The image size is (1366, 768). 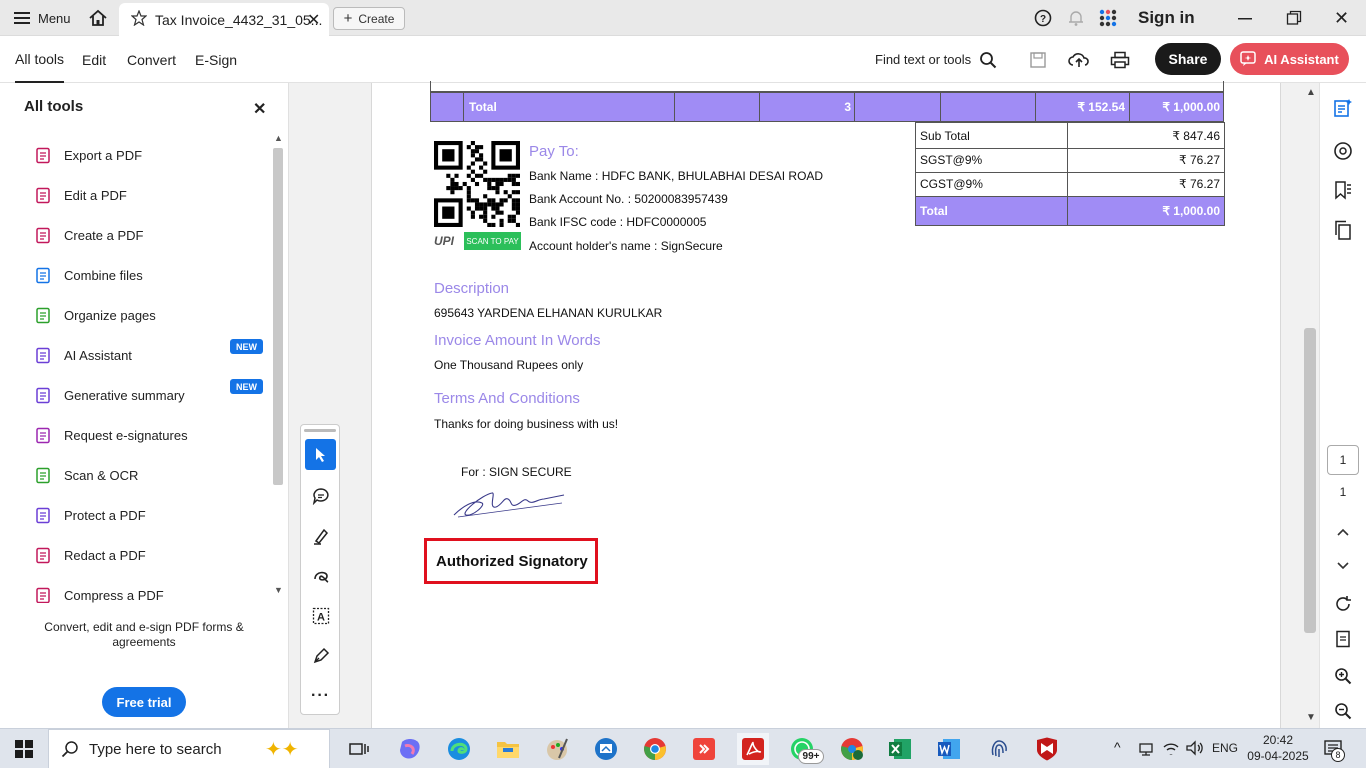 I want to click on page-number-input: 1, so click(x=1343, y=460).